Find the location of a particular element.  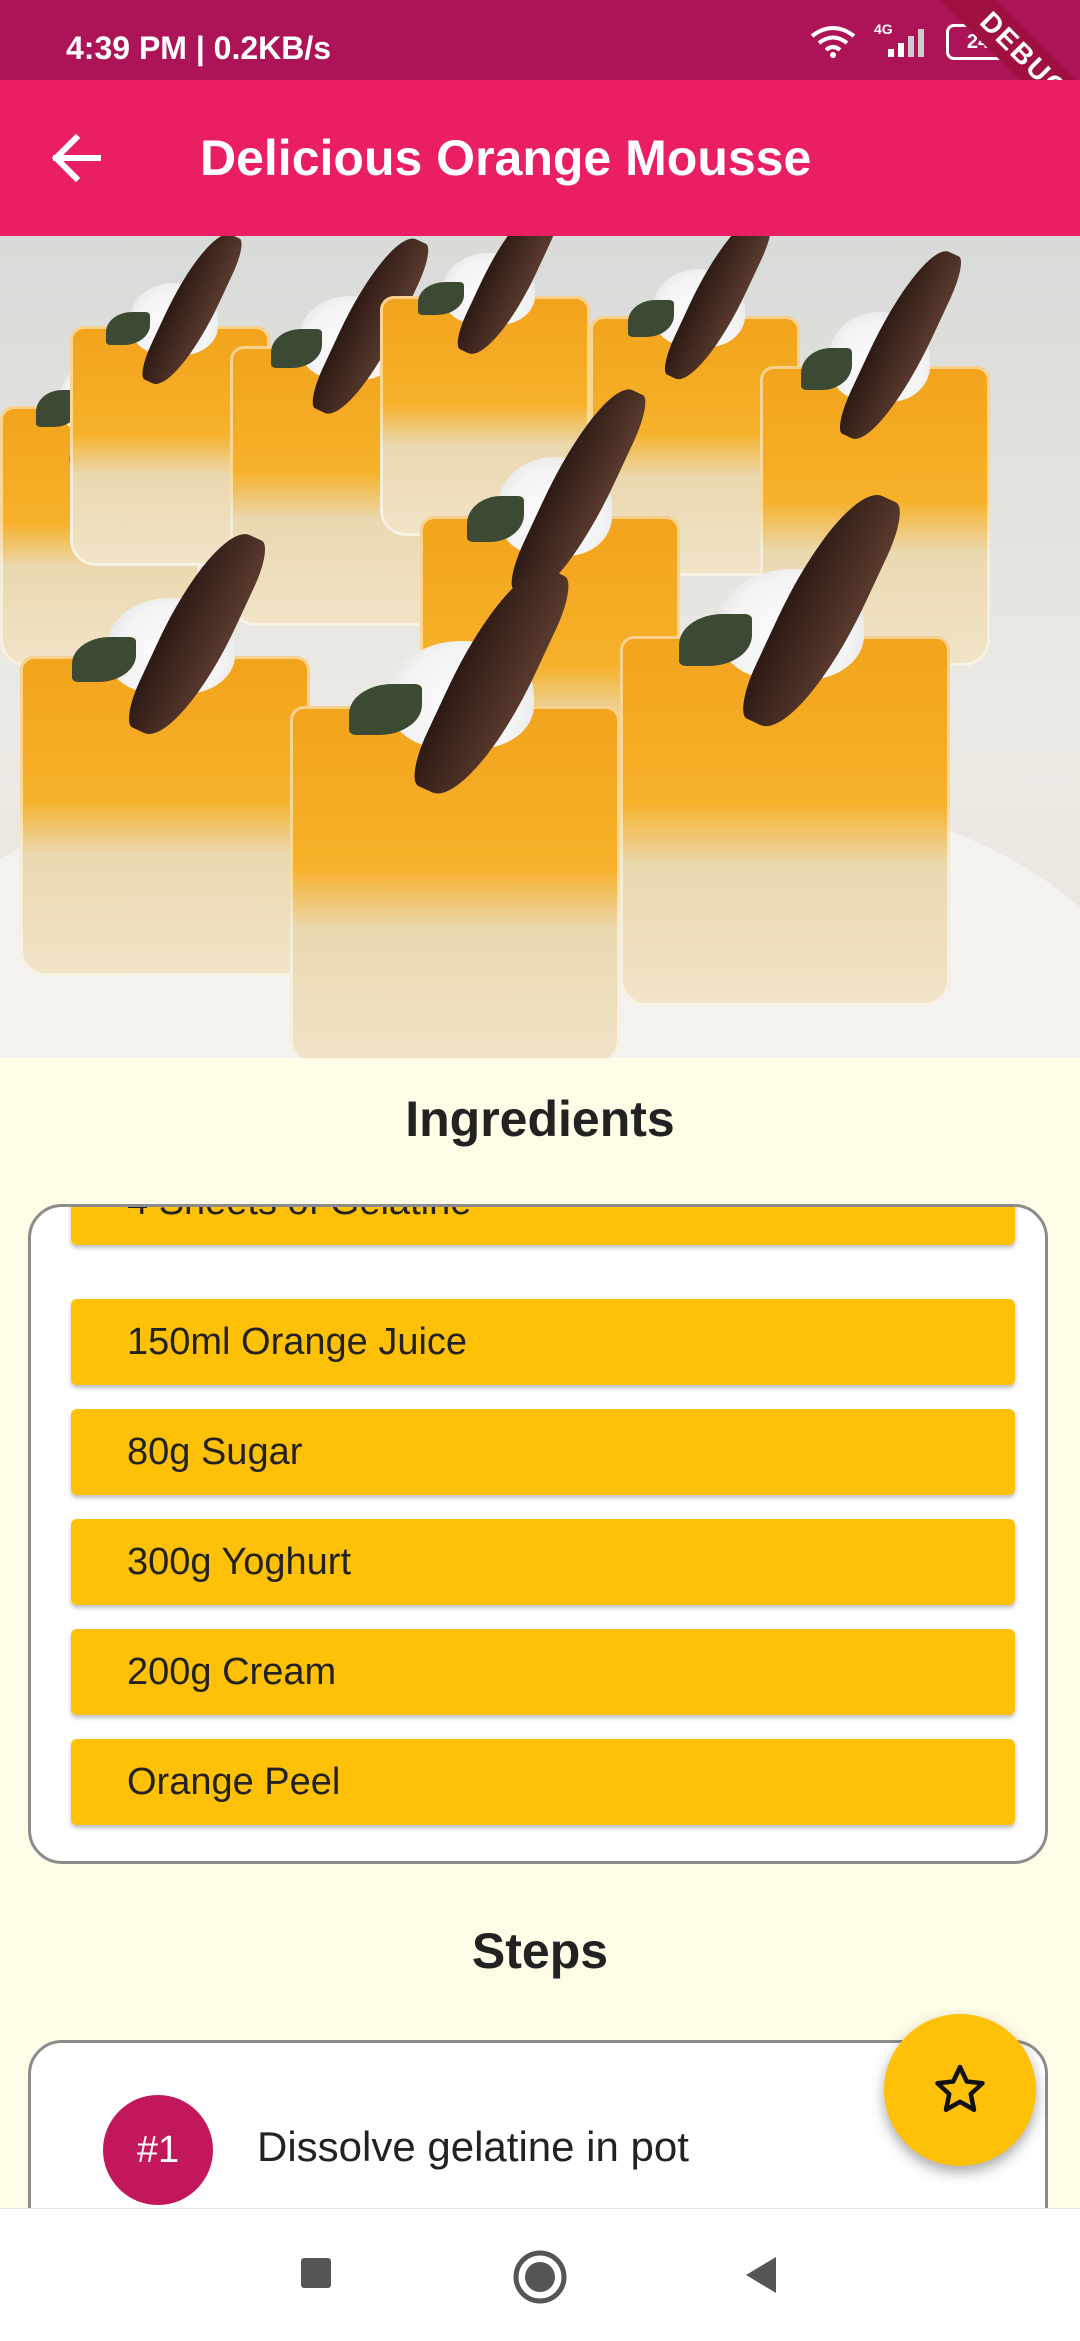

recent-apps-button is located at coordinates (316, 2275).